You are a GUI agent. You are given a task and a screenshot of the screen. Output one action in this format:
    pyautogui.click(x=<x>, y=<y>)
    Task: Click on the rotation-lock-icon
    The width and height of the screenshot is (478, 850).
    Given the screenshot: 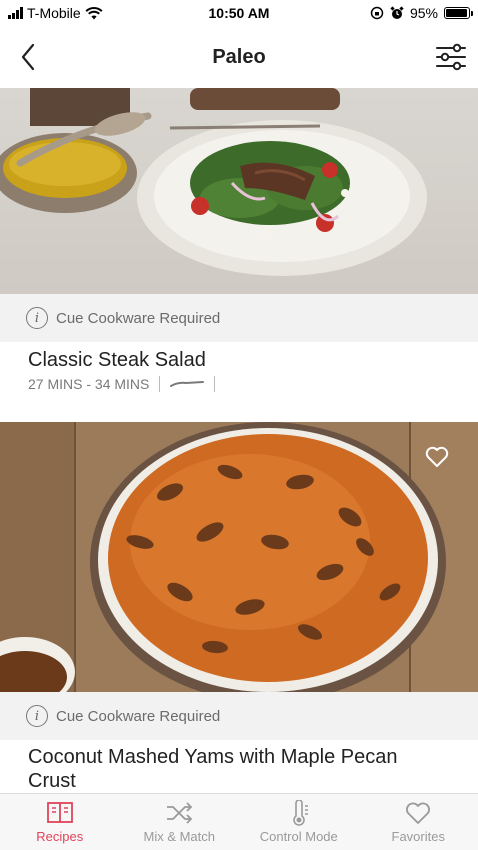 What is the action you would take?
    pyautogui.click(x=377, y=13)
    